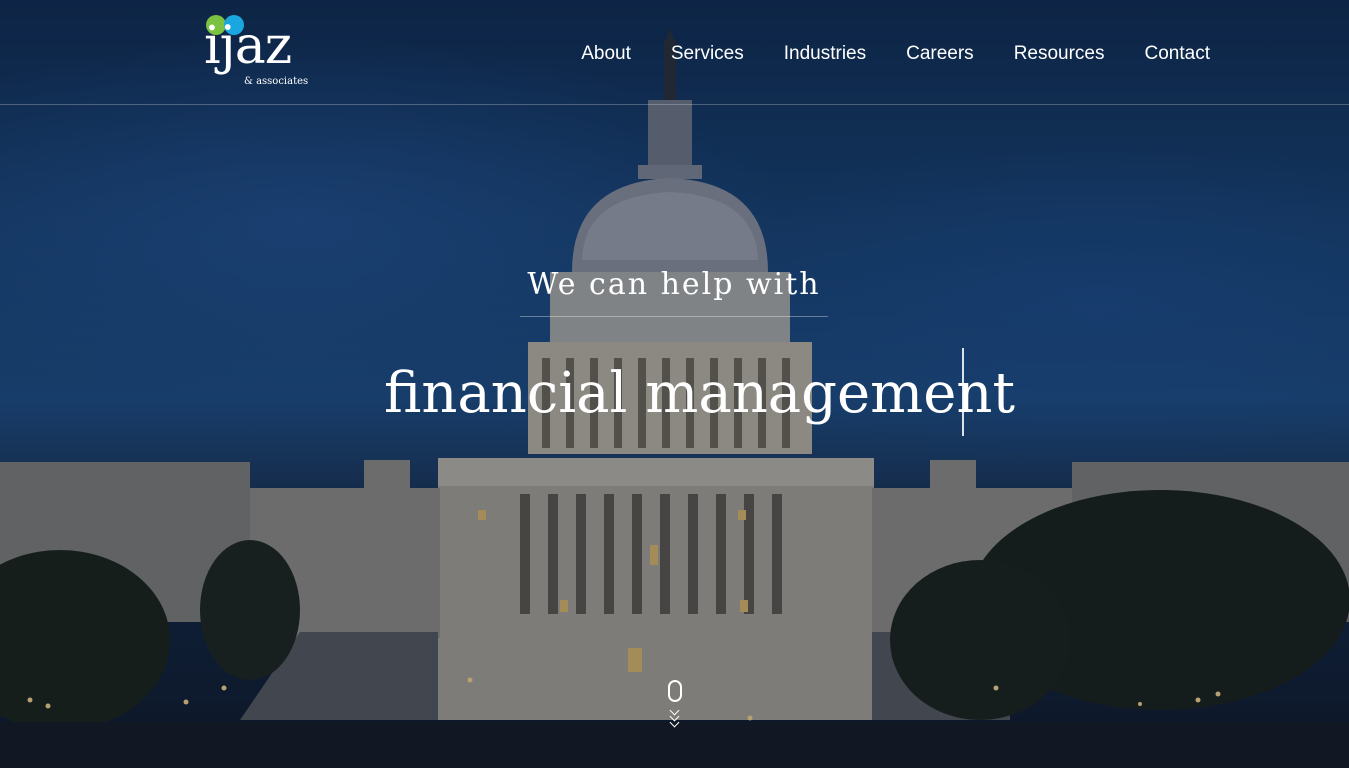  I want to click on nav-item-contact: Contact, so click(1177, 54).